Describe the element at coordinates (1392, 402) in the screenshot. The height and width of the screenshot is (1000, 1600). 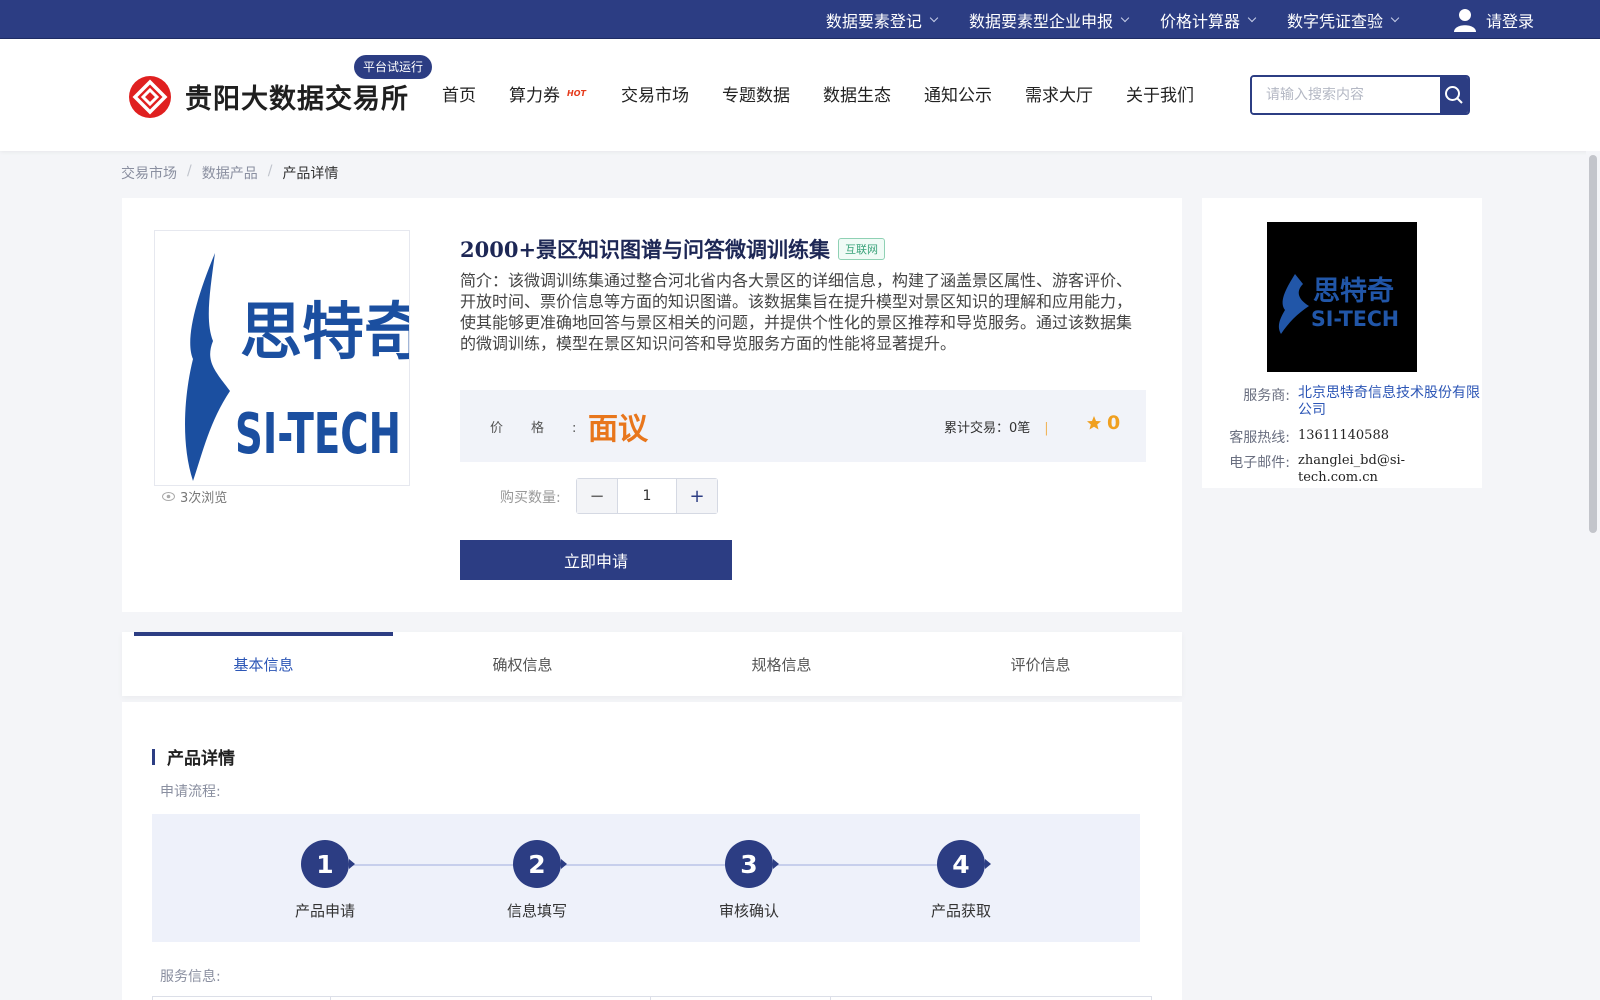
I see `provider-link: 北京思特奇信息技术股份有限公司` at that location.